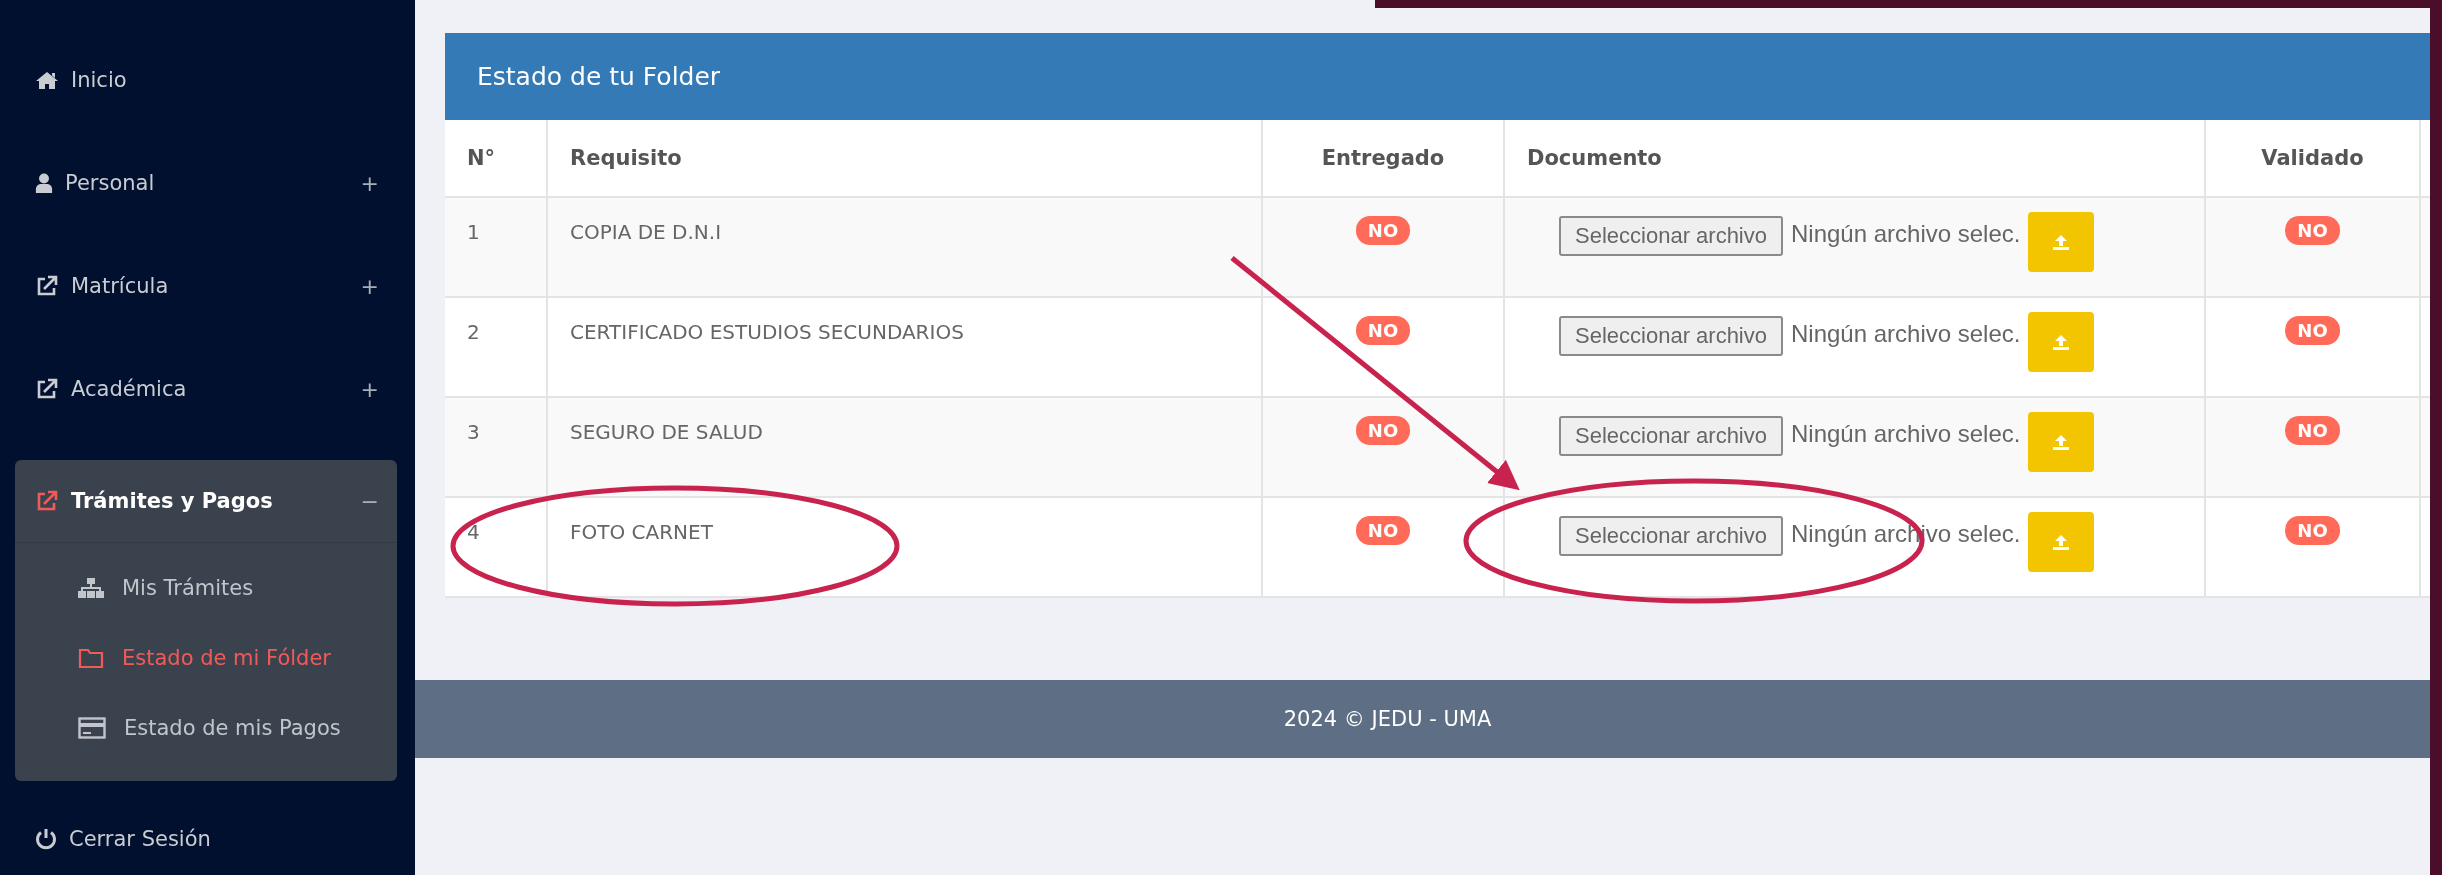  Describe the element at coordinates (44, 183) in the screenshot. I see `user-icon` at that location.